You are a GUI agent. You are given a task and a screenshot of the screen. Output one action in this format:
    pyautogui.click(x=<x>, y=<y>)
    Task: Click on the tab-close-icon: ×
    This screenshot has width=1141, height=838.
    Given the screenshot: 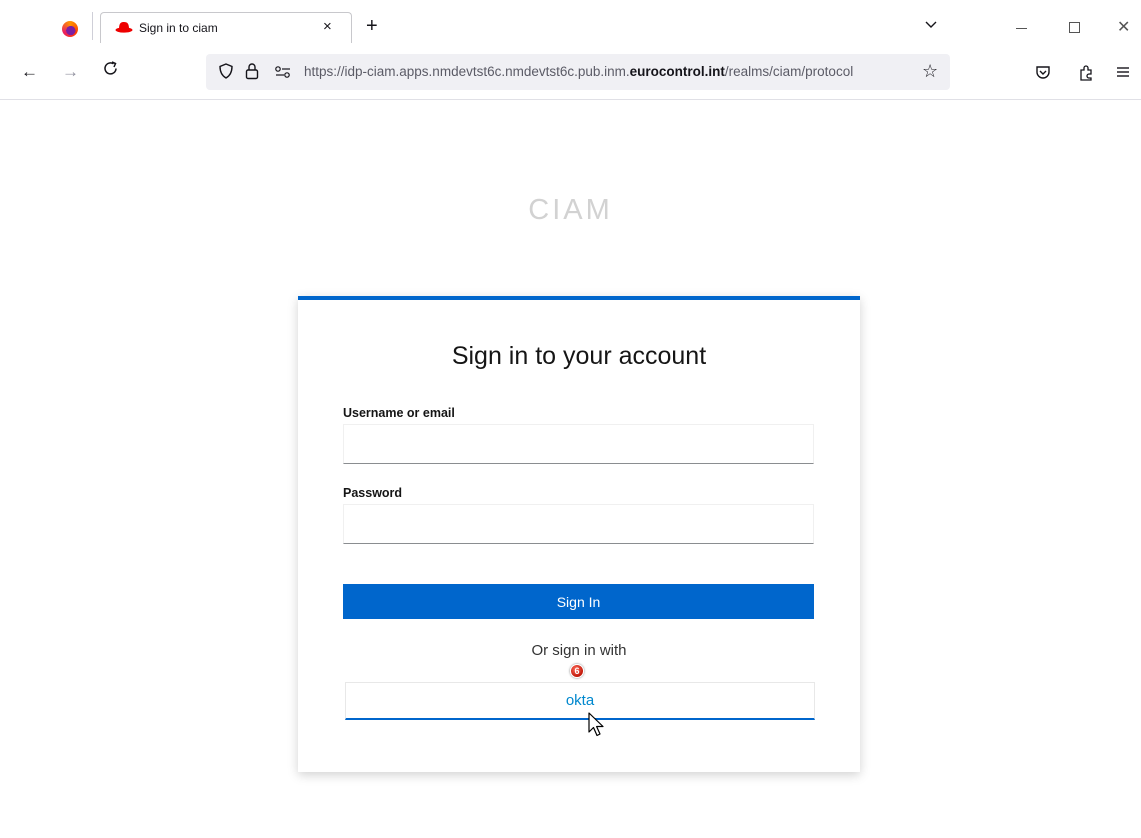 What is the action you would take?
    pyautogui.click(x=327, y=26)
    